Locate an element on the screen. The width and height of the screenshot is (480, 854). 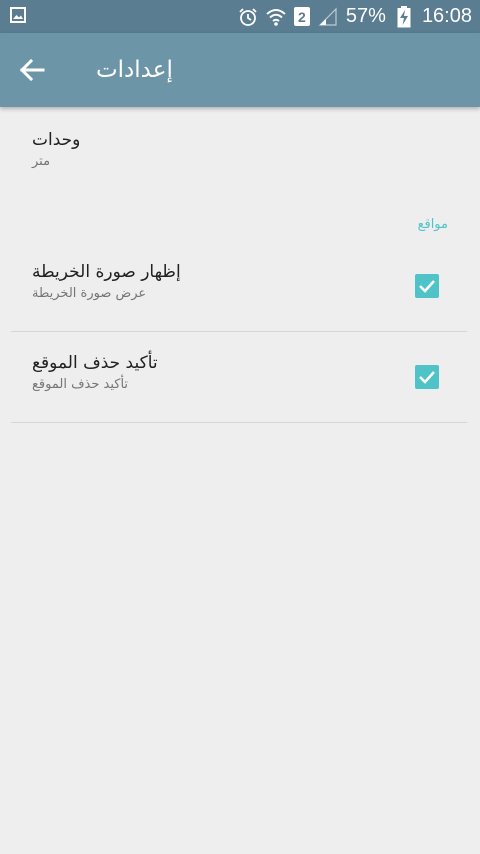
arrow-left-icon is located at coordinates (32, 70).